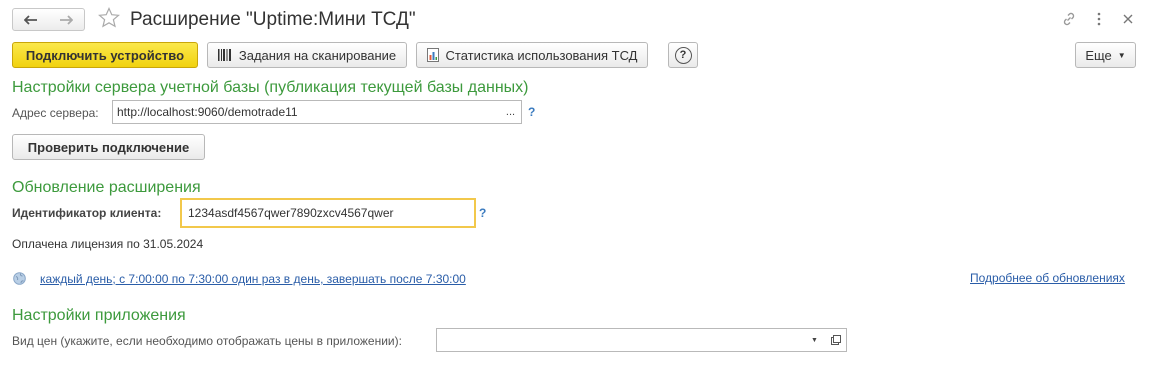 The image size is (1155, 389). I want to click on favorite-star-icon, so click(109, 19).